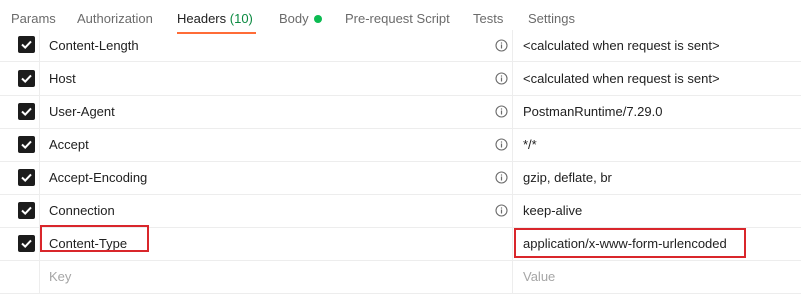 The image size is (801, 297). I want to click on row-key-cell: Content-Length, so click(276, 45).